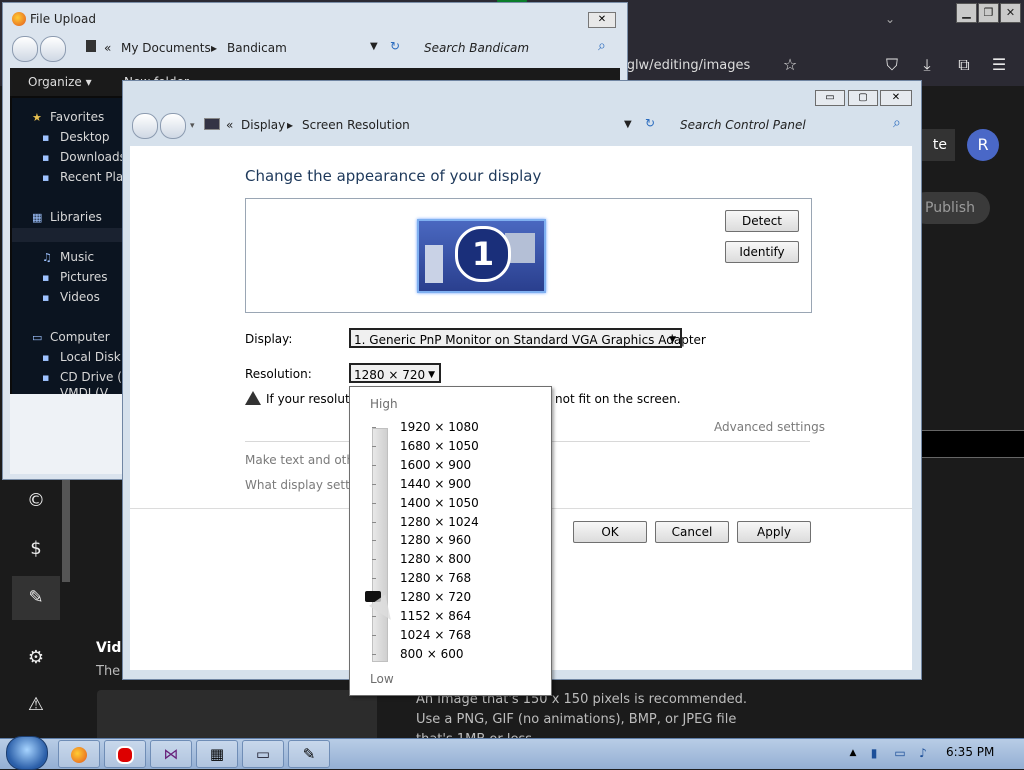 This screenshot has width=1024, height=770. I want to click on apply-button: Apply, so click(774, 532).